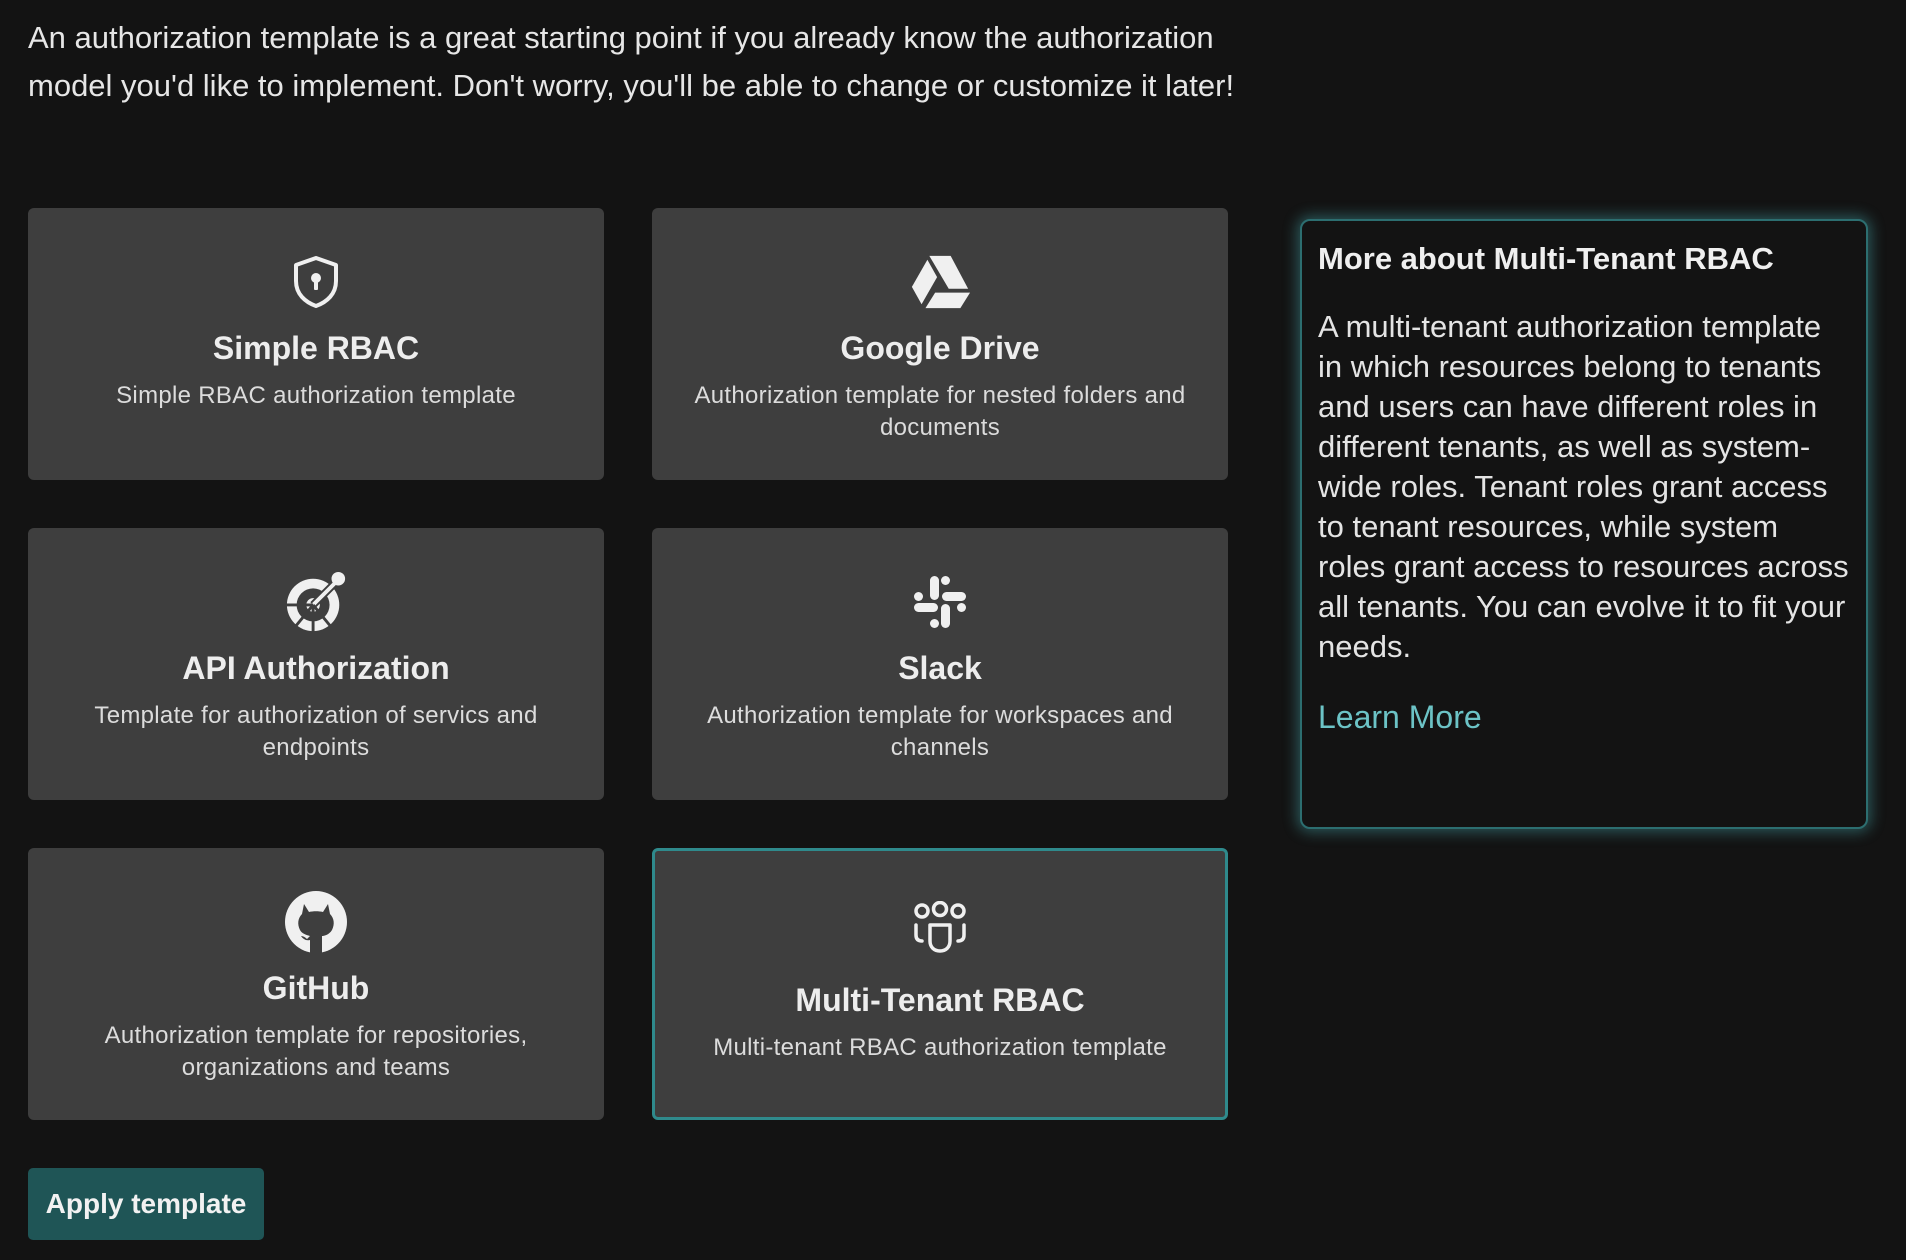 The image size is (1906, 1260). Describe the element at coordinates (940, 1047) in the screenshot. I see `template-description: Multi-tenant RBAC authorization template` at that location.